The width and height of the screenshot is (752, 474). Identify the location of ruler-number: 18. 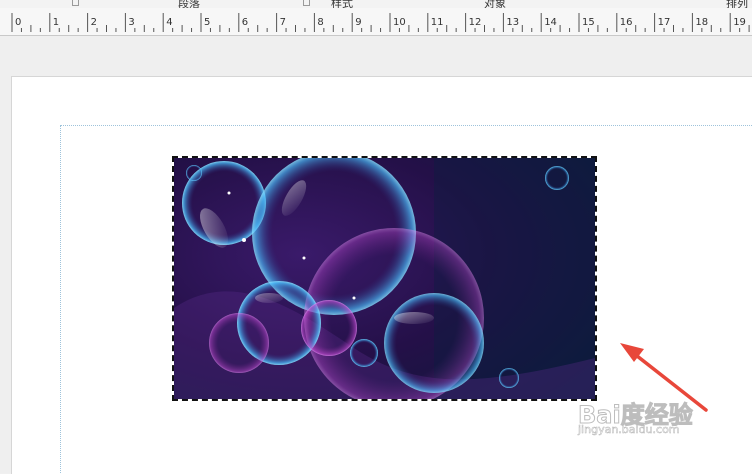
(701, 22).